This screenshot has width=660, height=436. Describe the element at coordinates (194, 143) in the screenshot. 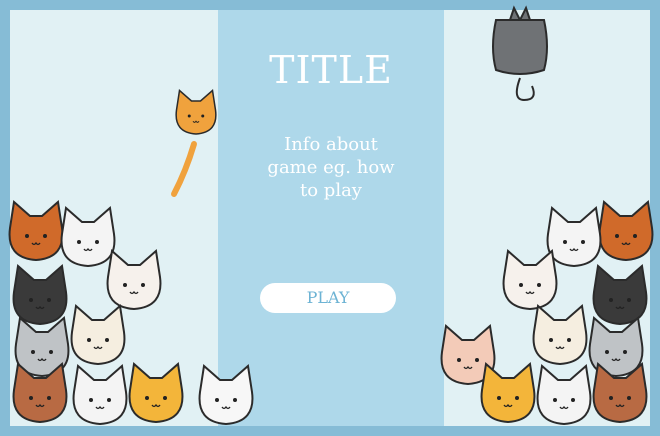

I see `falling-orange-cat` at that location.